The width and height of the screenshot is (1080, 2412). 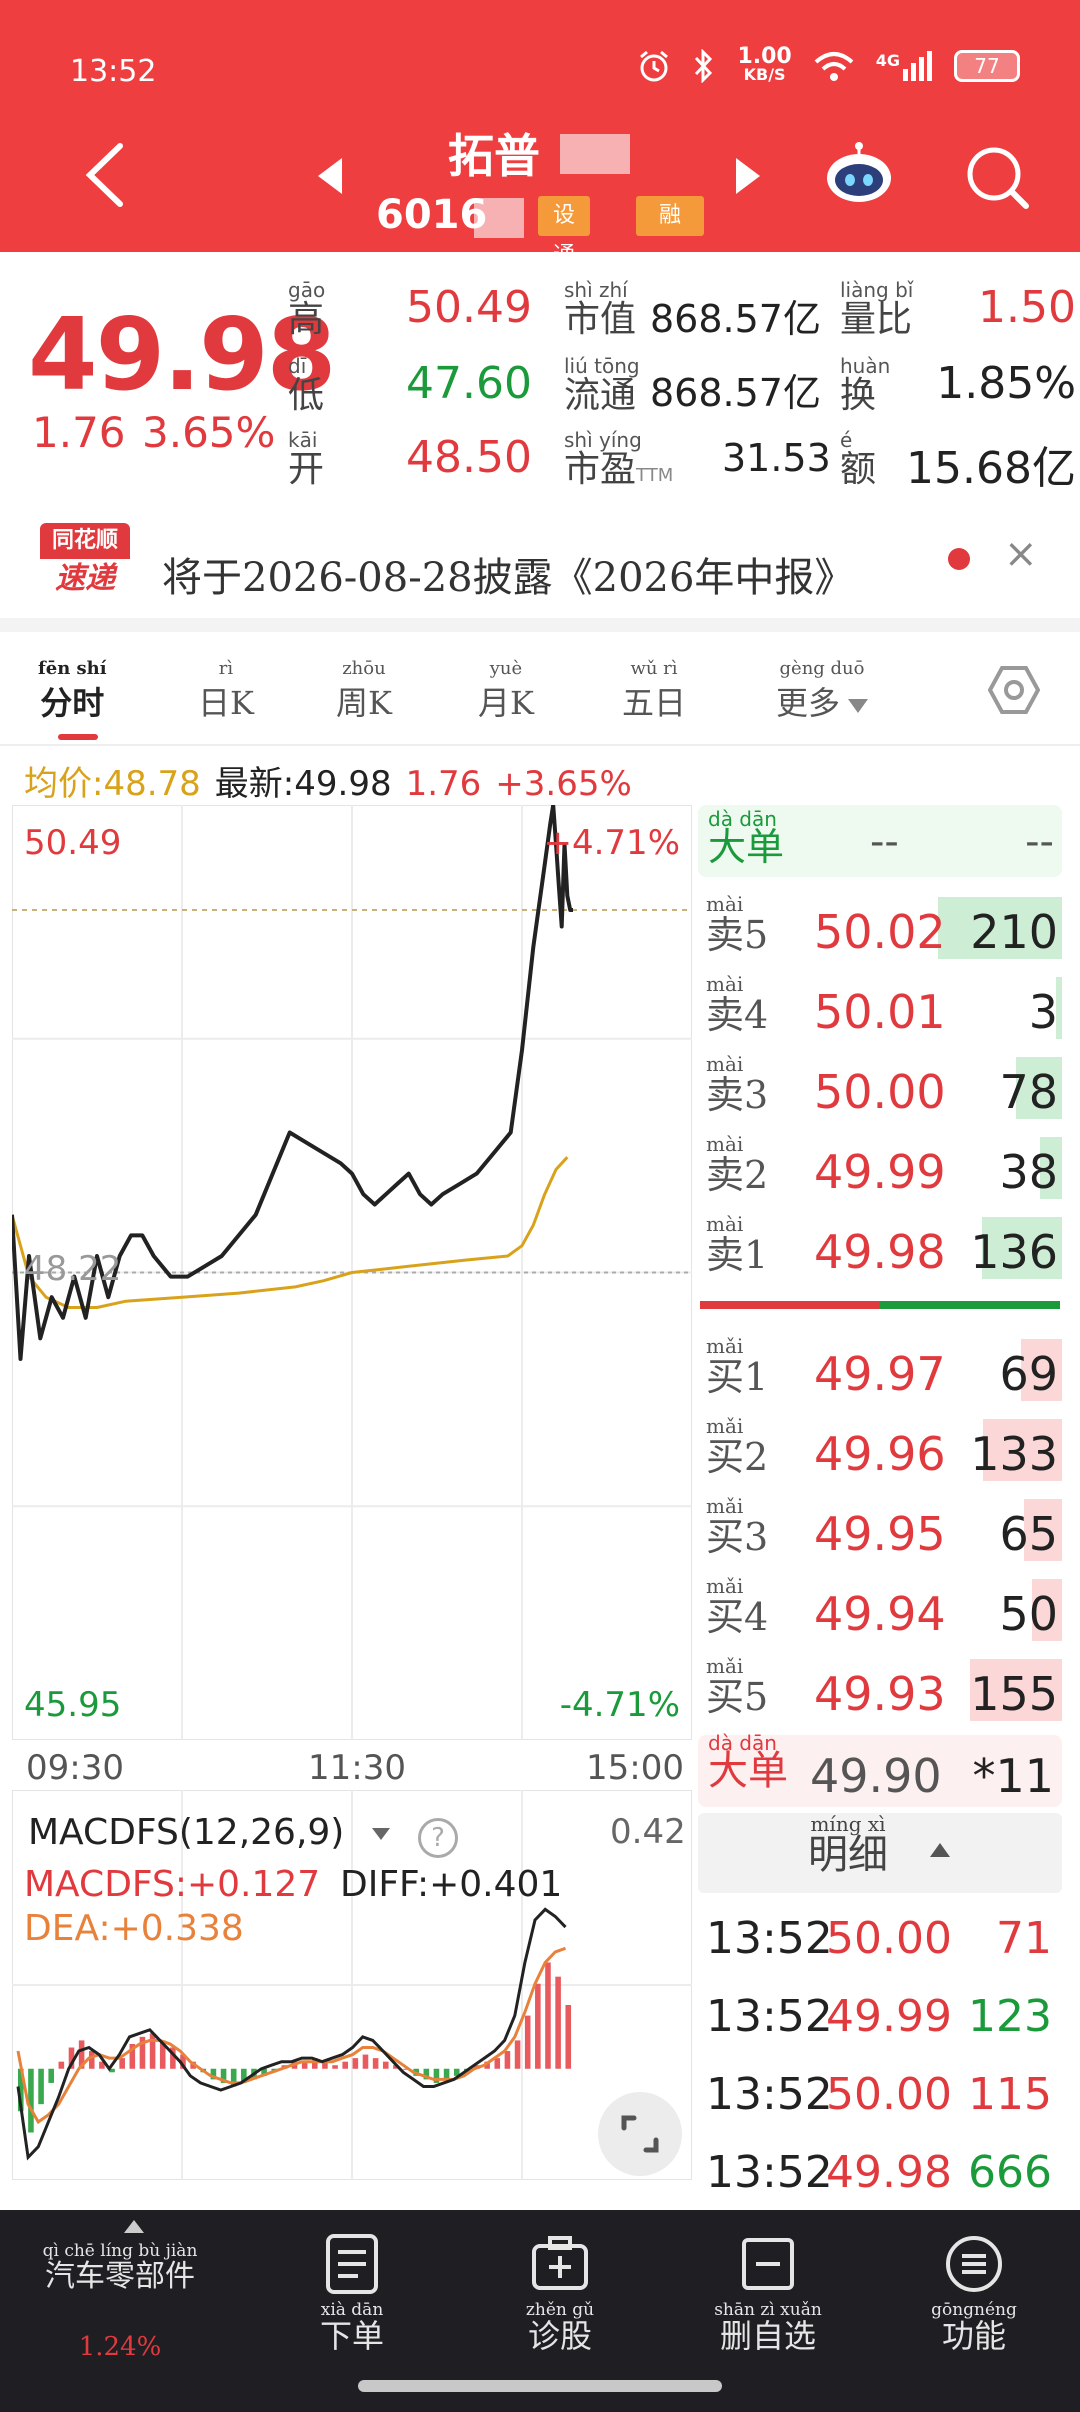 What do you see at coordinates (880, 1252) in the screenshot?
I see `ask-price: 49.98` at bounding box center [880, 1252].